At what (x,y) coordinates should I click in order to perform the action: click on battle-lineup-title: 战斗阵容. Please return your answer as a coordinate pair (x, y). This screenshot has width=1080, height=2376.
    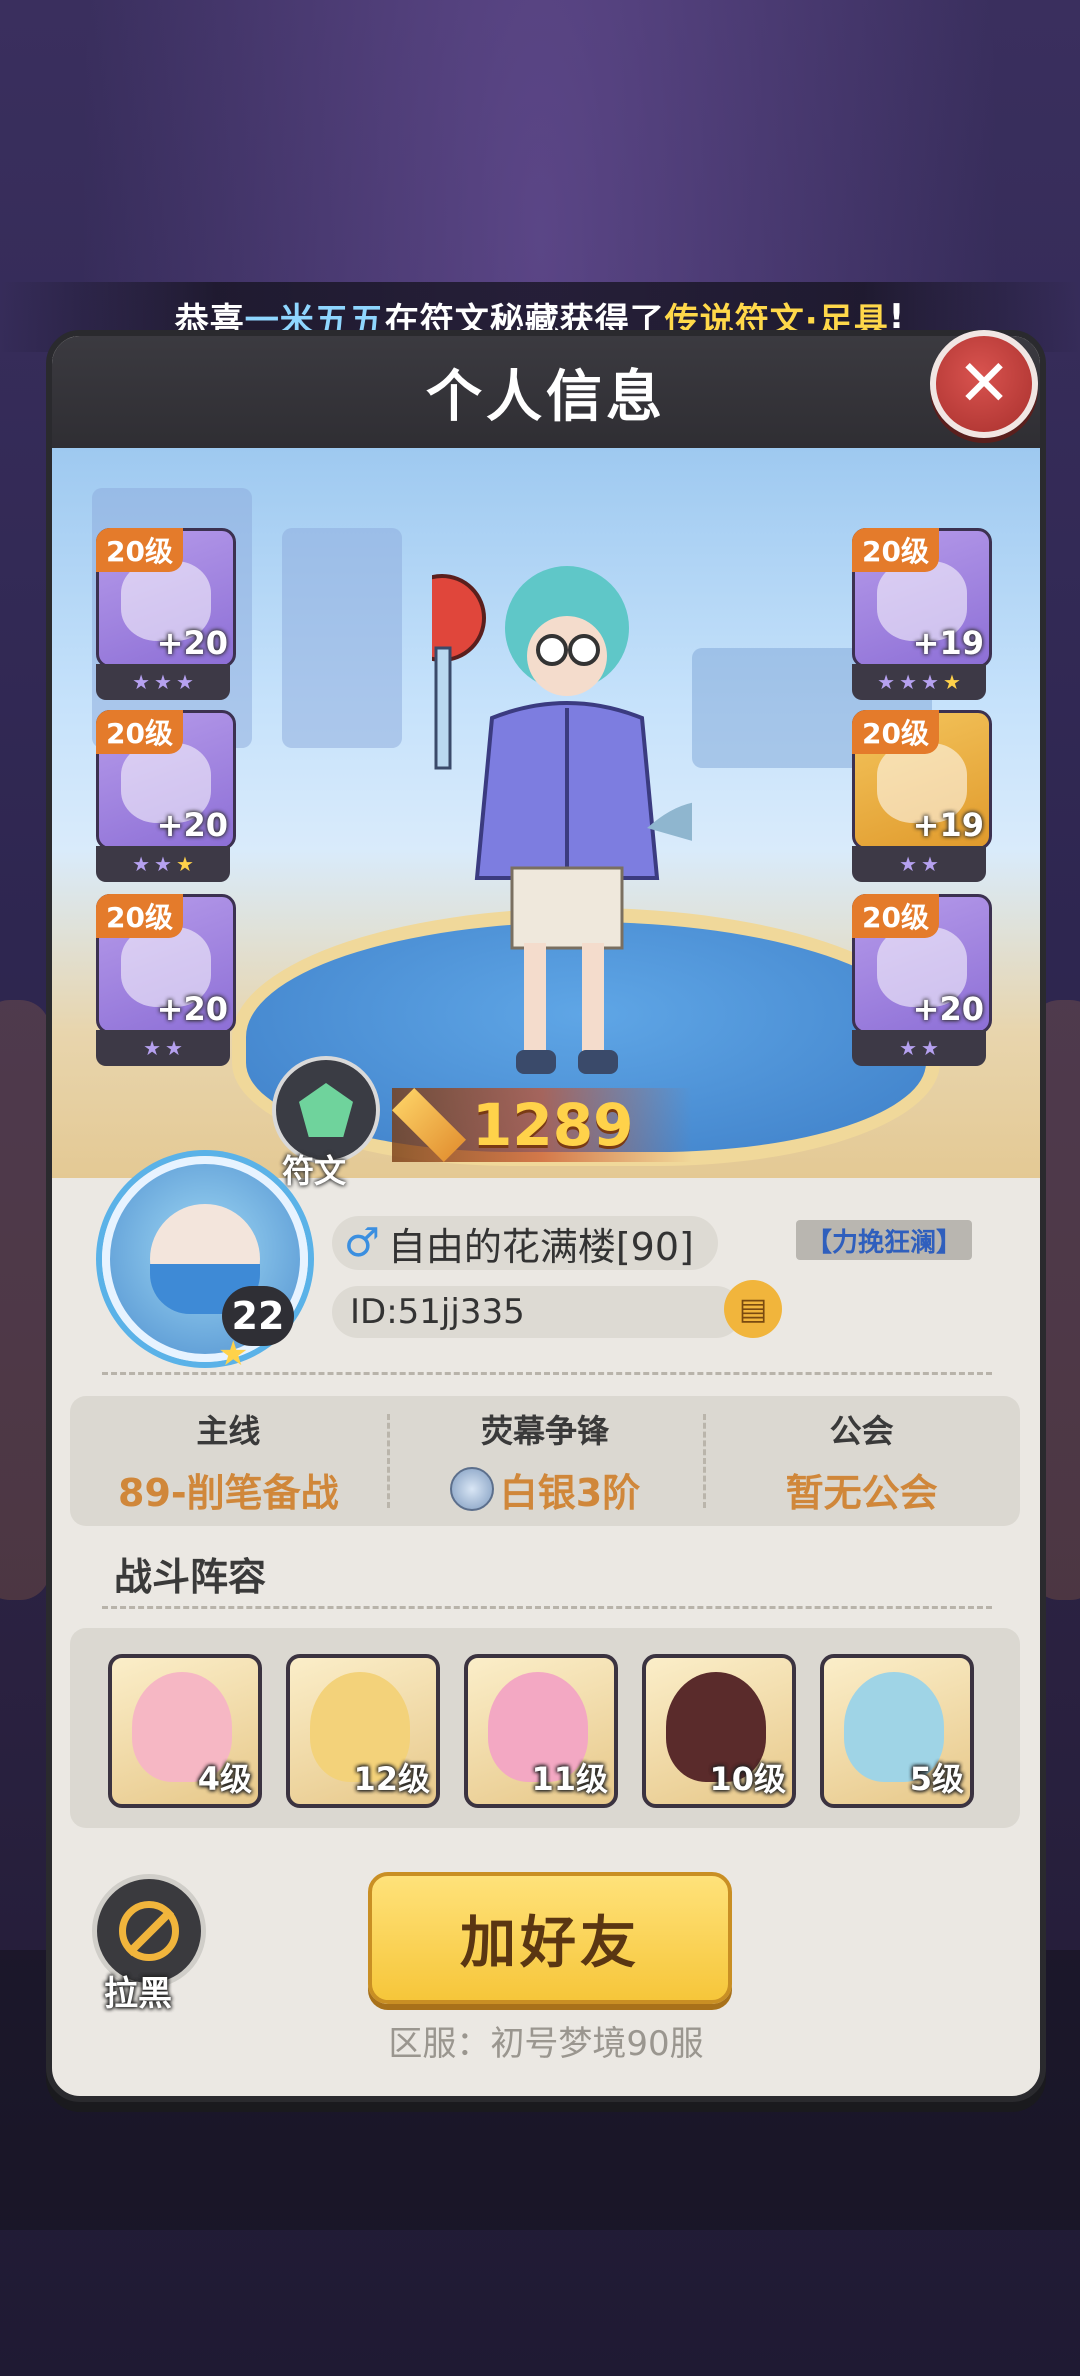
    Looking at the image, I should click on (190, 1577).